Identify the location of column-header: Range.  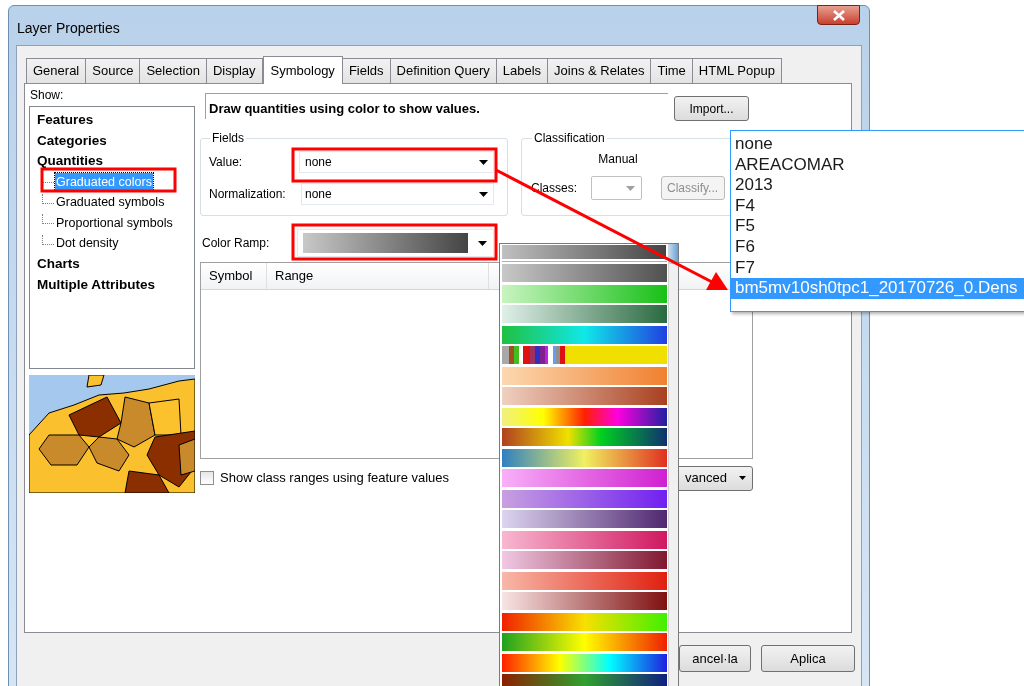
(378, 276).